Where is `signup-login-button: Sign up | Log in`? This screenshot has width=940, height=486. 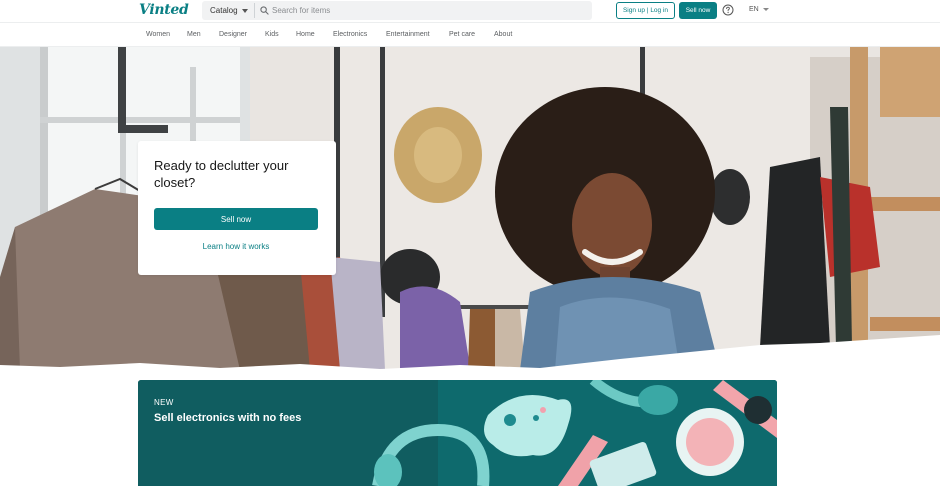 signup-login-button: Sign up | Log in is located at coordinates (645, 10).